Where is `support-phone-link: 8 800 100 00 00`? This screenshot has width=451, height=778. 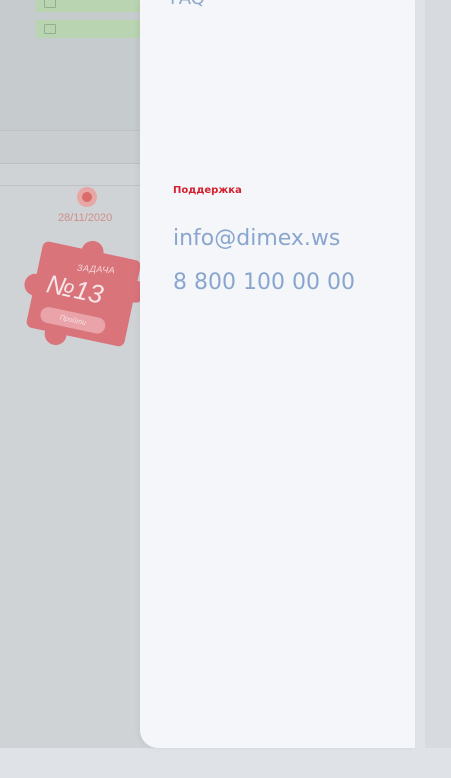
support-phone-link: 8 800 100 00 00 is located at coordinates (264, 282).